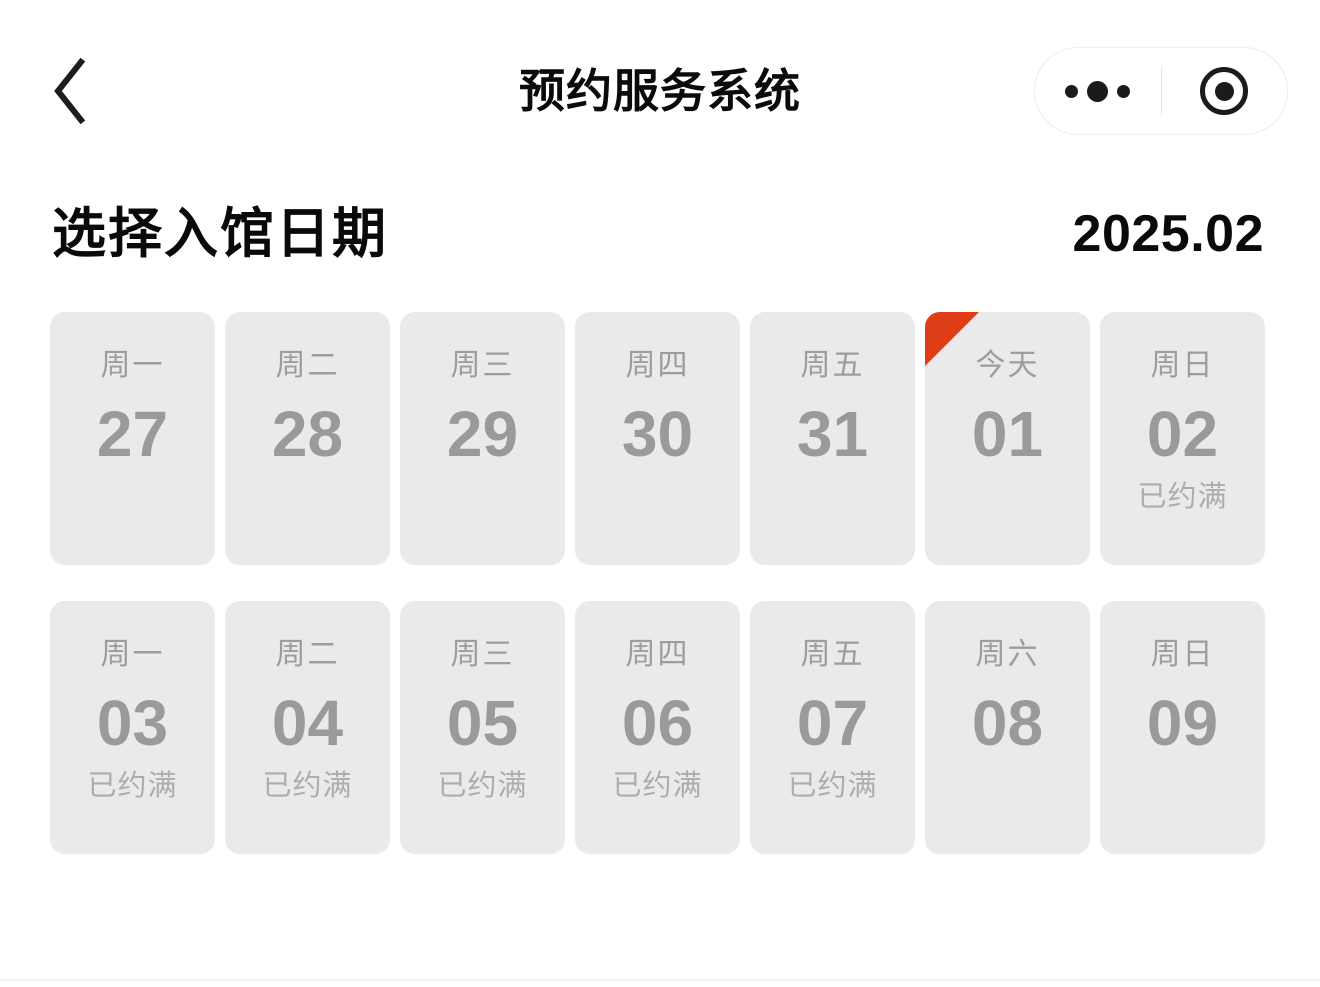 Image resolution: width=1320 pixels, height=987 pixels. What do you see at coordinates (660, 234) in the screenshot?
I see `section-header: 选择入馆日期 2025.02` at bounding box center [660, 234].